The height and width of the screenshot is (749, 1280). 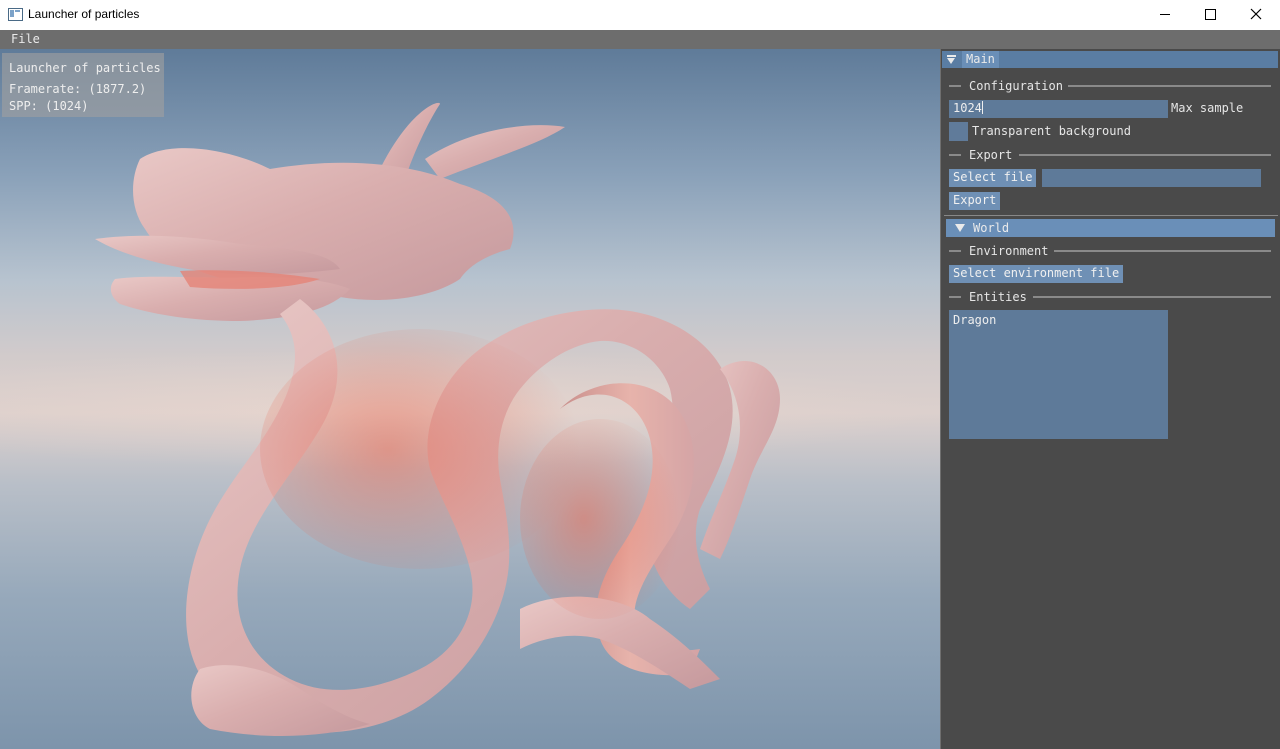 I want to click on title-bar: Launcher of particles, so click(x=640, y=15).